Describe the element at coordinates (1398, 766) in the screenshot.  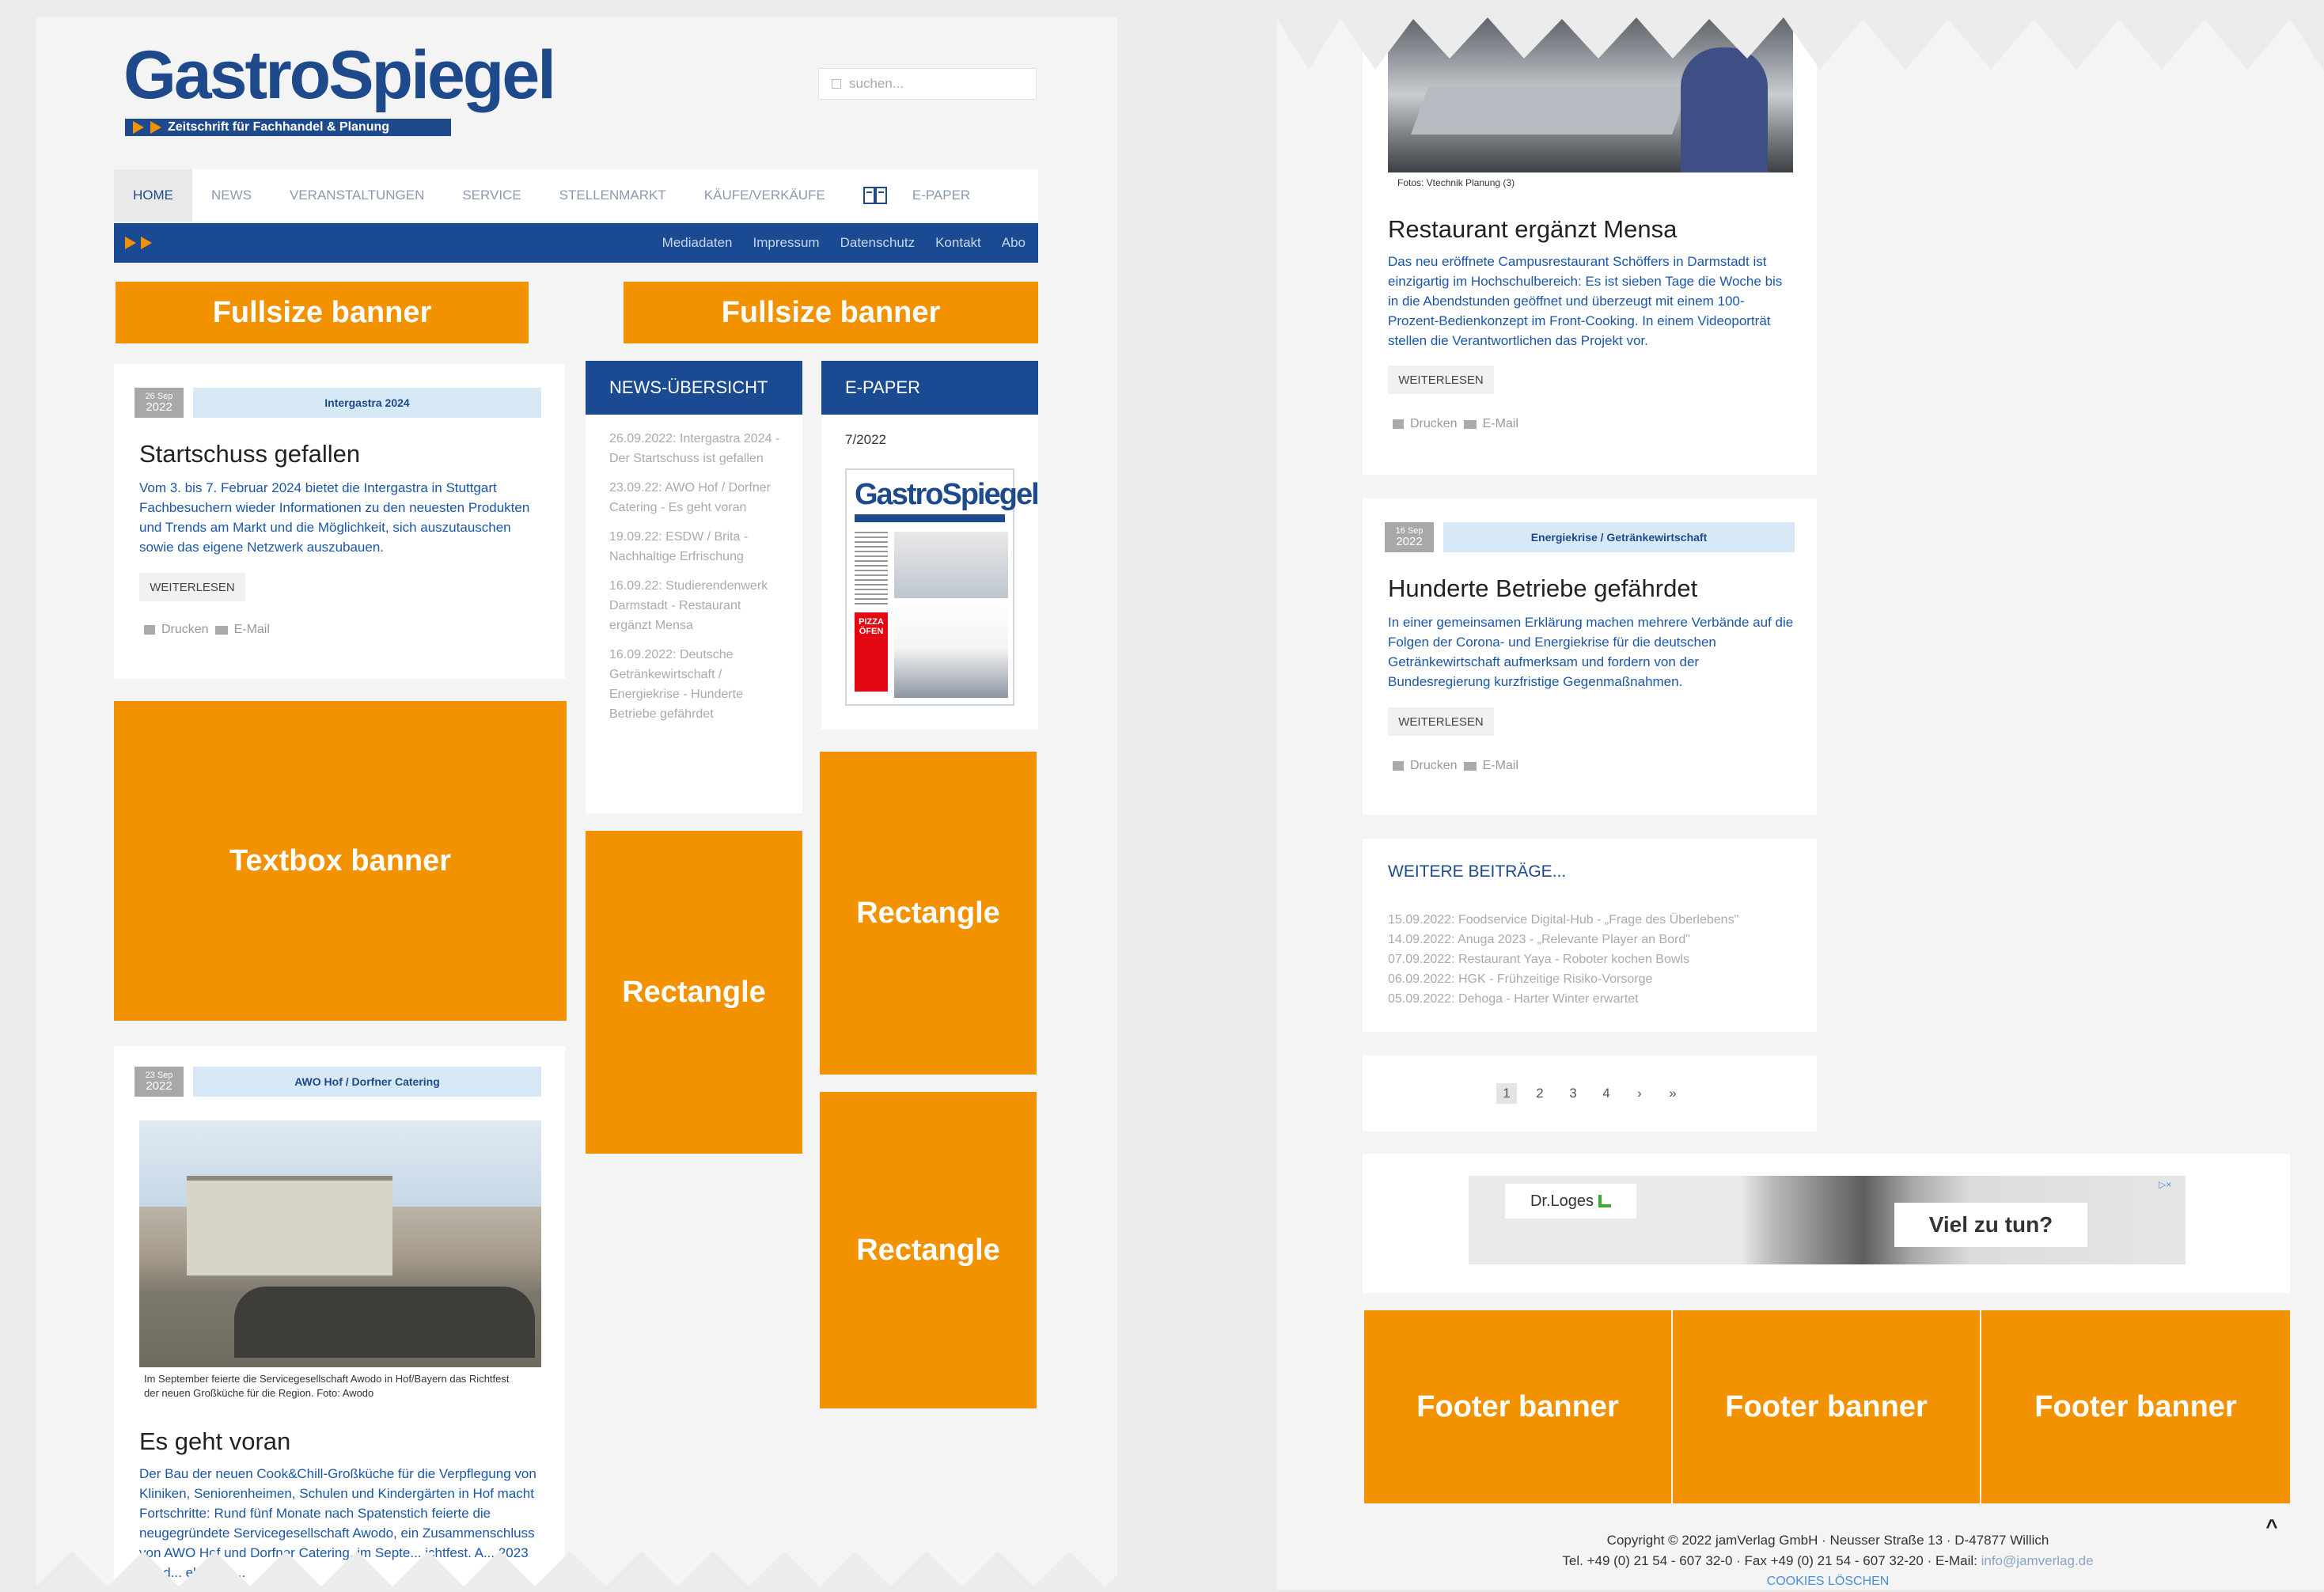
I see `print-icon` at that location.